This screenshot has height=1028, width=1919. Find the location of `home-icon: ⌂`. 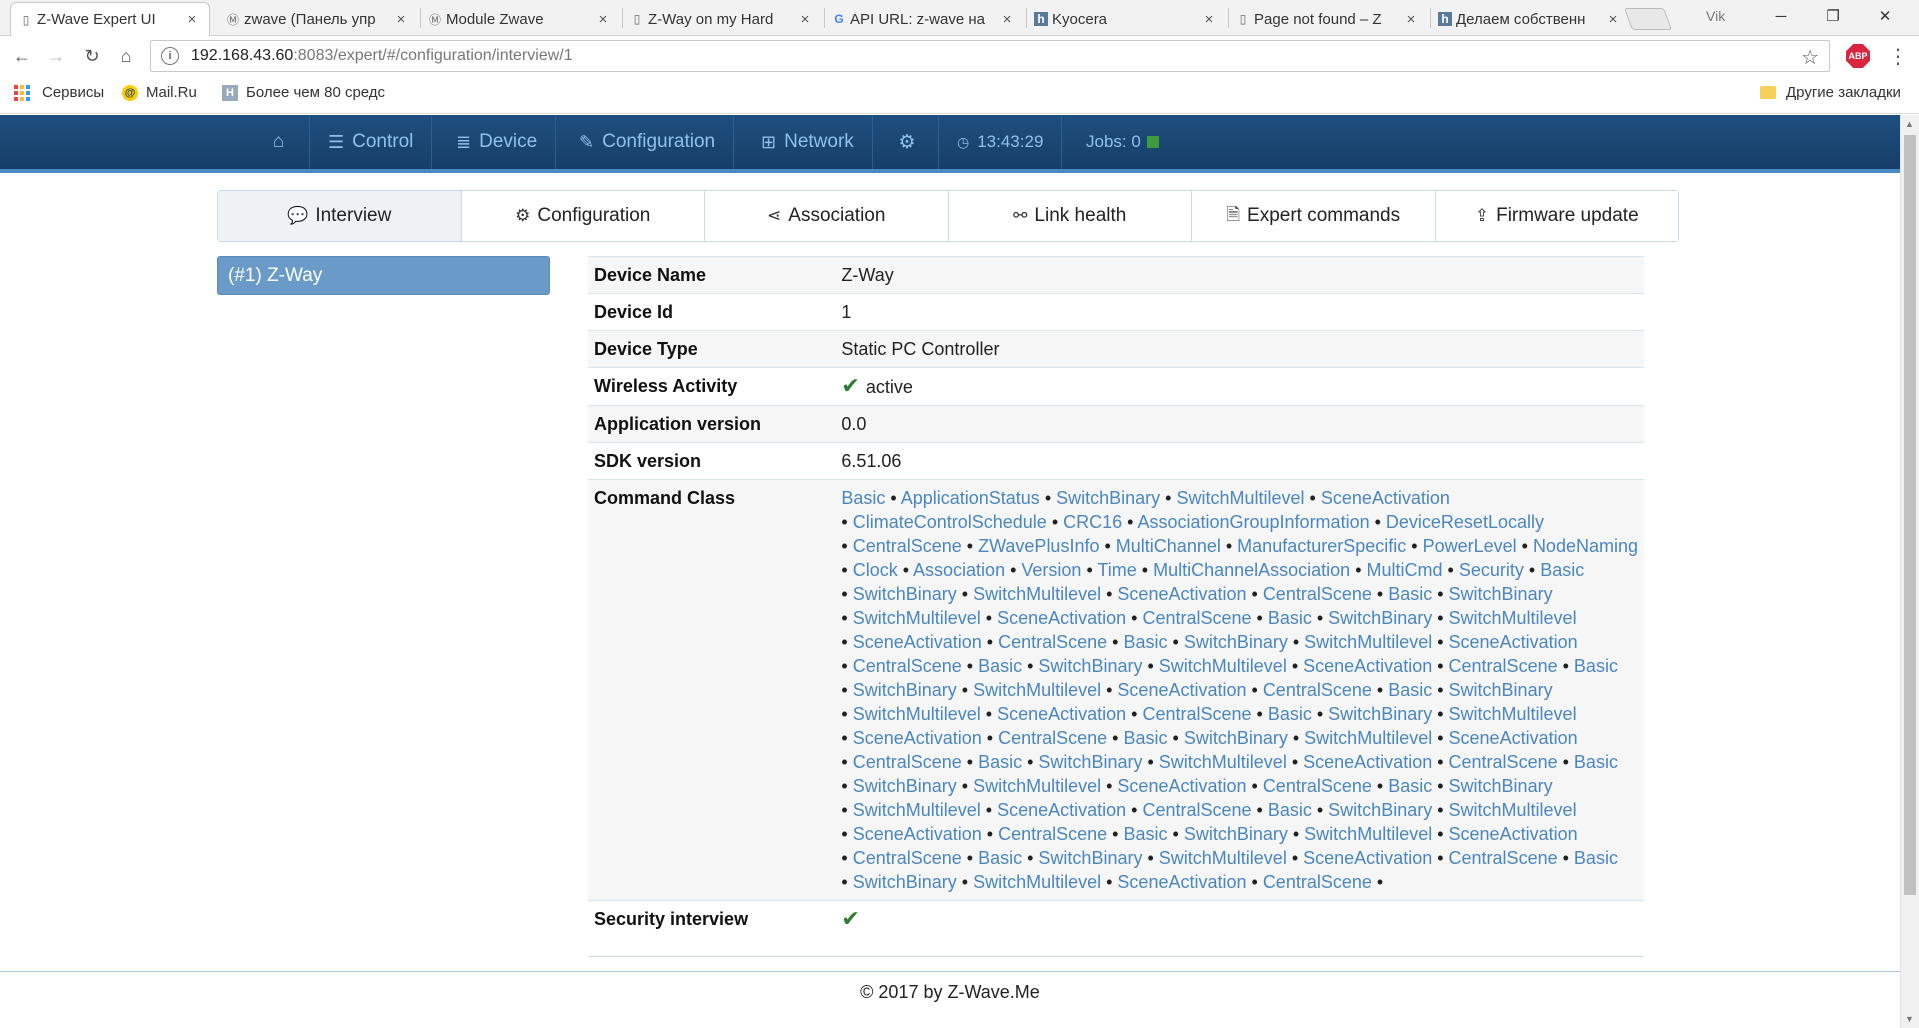

home-icon: ⌂ is located at coordinates (126, 56).